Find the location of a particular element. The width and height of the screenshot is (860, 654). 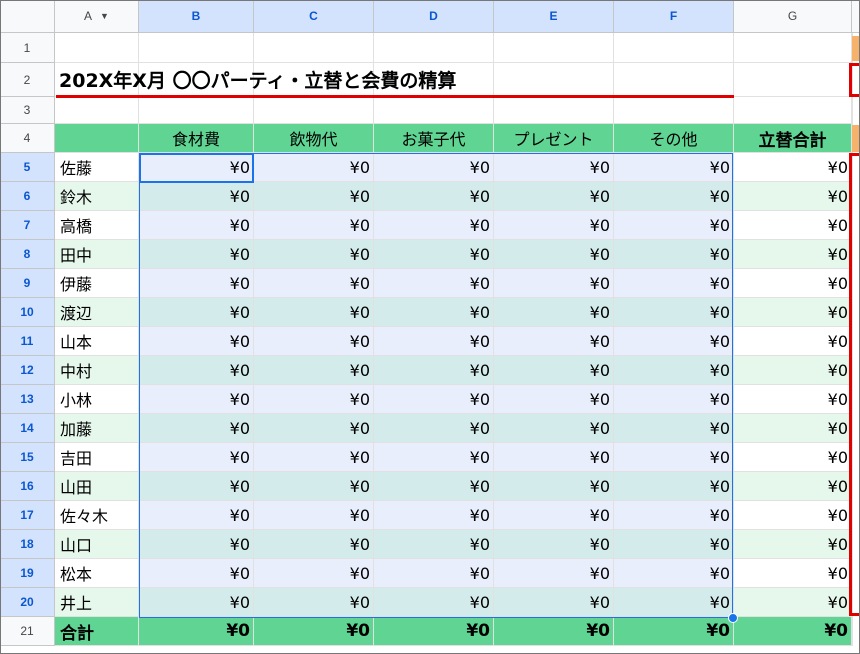

fill-handle is located at coordinates (733, 618).